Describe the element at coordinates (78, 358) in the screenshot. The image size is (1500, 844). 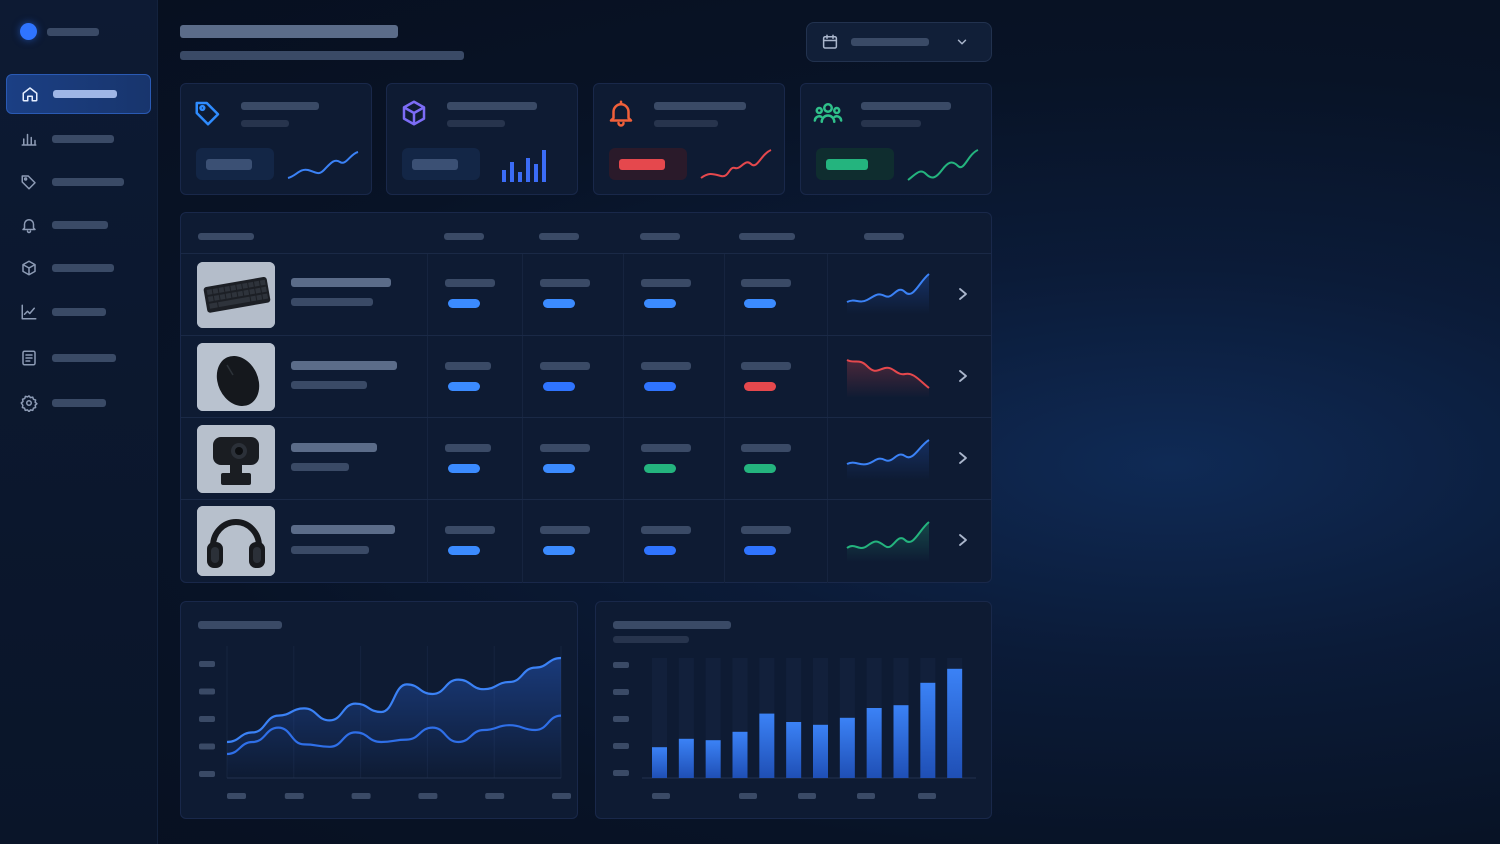
I see `sidebar-item-documents` at that location.